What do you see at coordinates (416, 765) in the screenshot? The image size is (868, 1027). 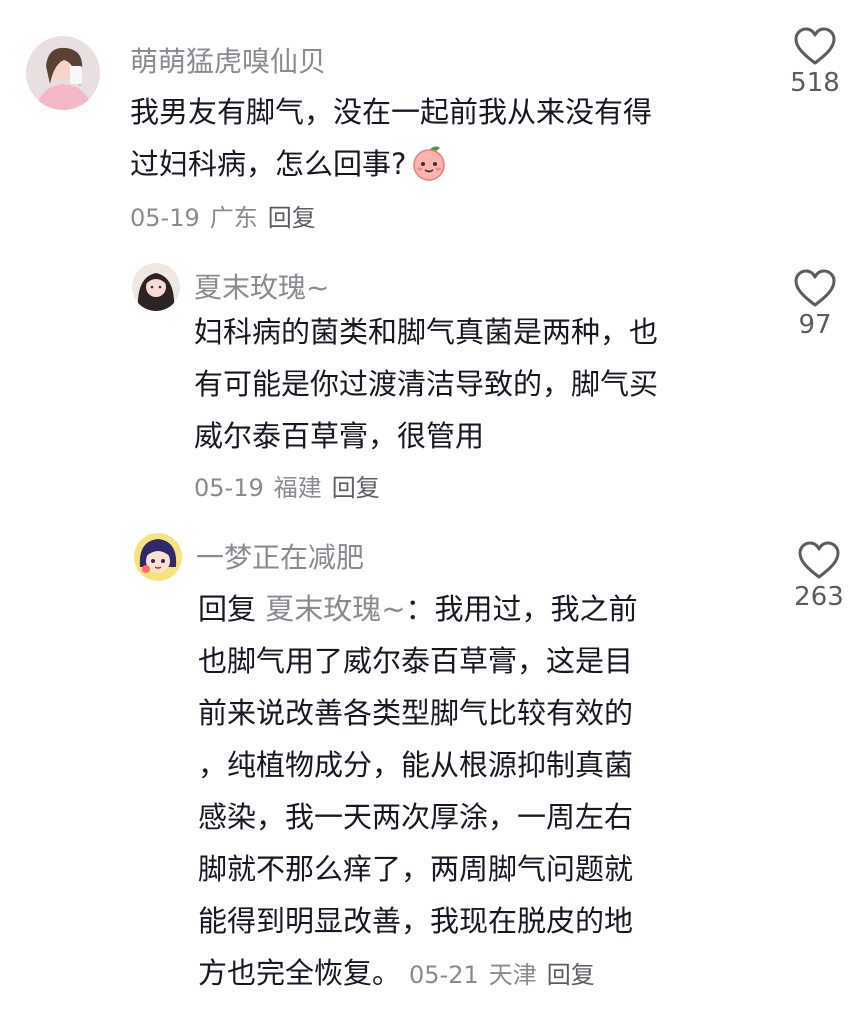 I see `comment-text-line: ，纯植物成分，能从根源抑制真菌` at bounding box center [416, 765].